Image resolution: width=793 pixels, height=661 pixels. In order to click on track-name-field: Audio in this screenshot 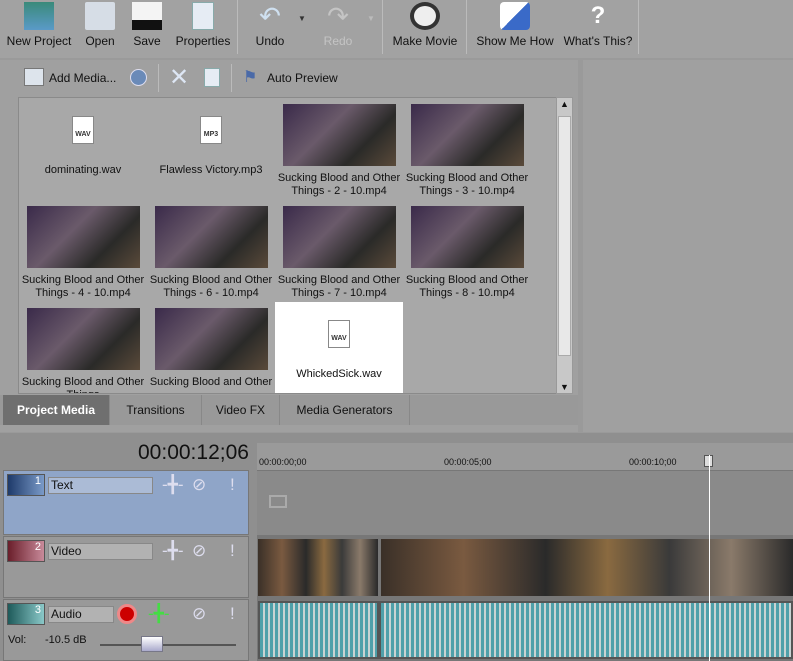, I will do `click(81, 614)`.